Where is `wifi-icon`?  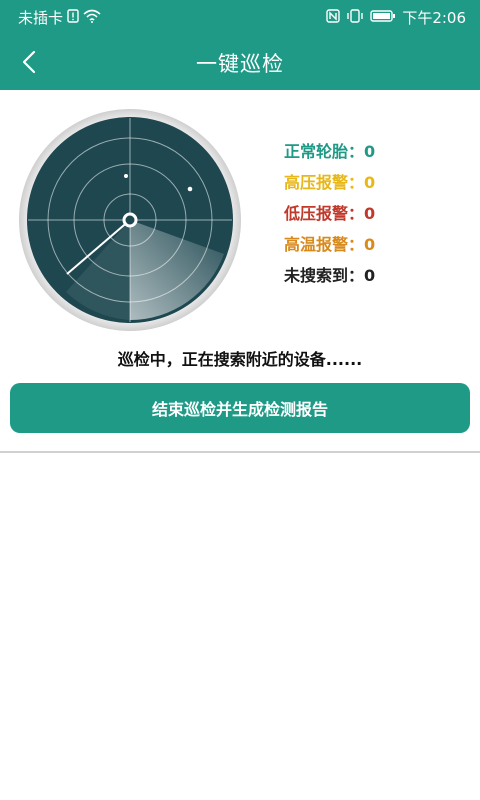 wifi-icon is located at coordinates (92, 18).